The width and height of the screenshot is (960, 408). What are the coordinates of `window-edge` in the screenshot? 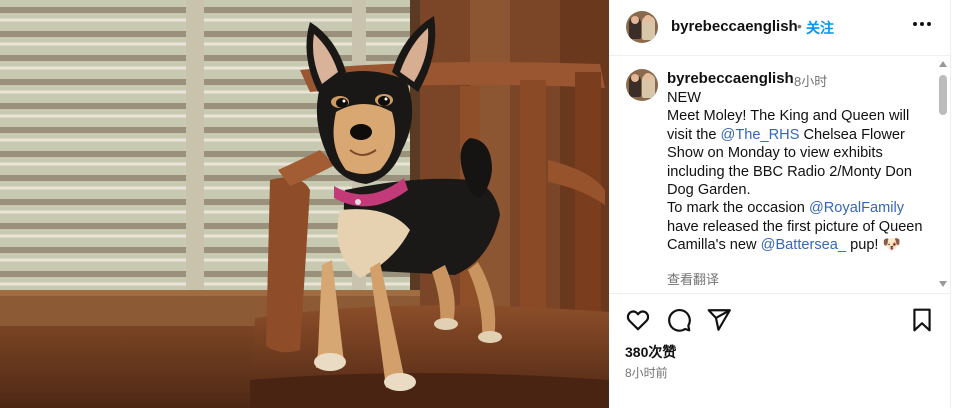 It's located at (955, 204).